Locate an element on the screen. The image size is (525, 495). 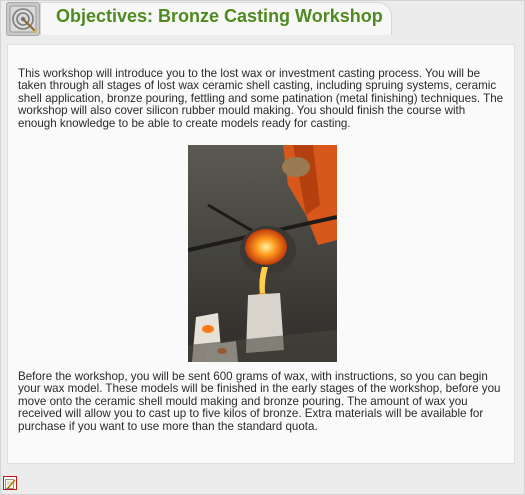
target-icon is located at coordinates (23, 19).